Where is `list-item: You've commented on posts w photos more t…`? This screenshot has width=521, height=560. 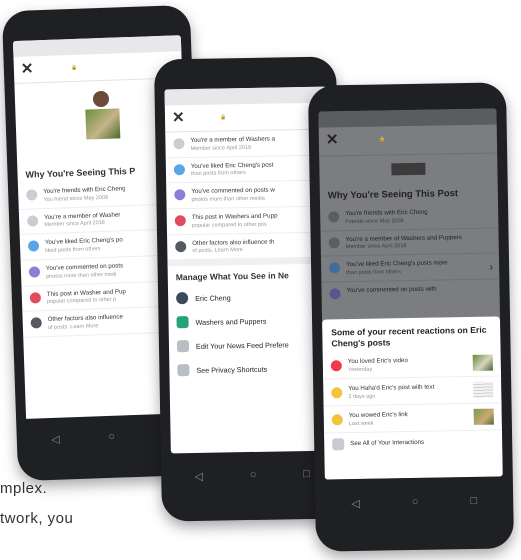
list-item: You've commented on posts w photos more t… is located at coordinates (247, 195).